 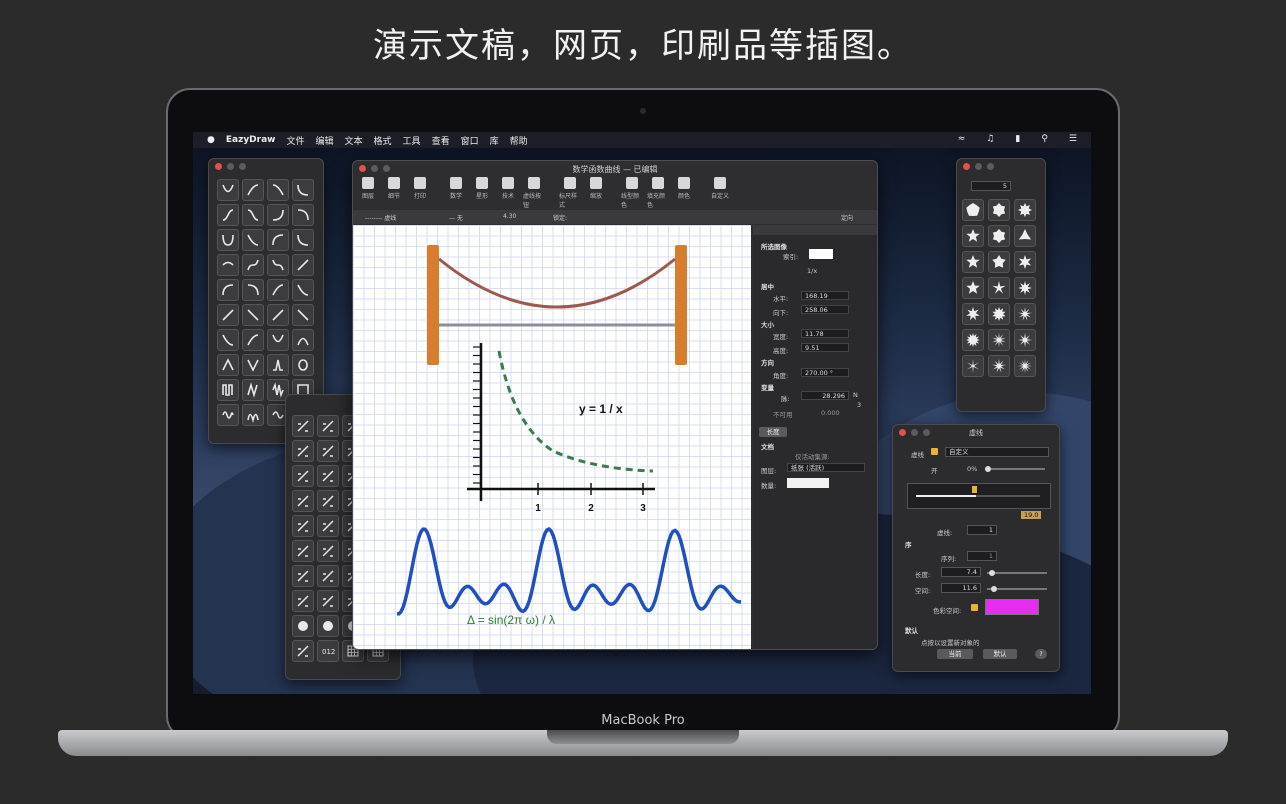 I want to click on count-swatch, so click(x=808, y=483).